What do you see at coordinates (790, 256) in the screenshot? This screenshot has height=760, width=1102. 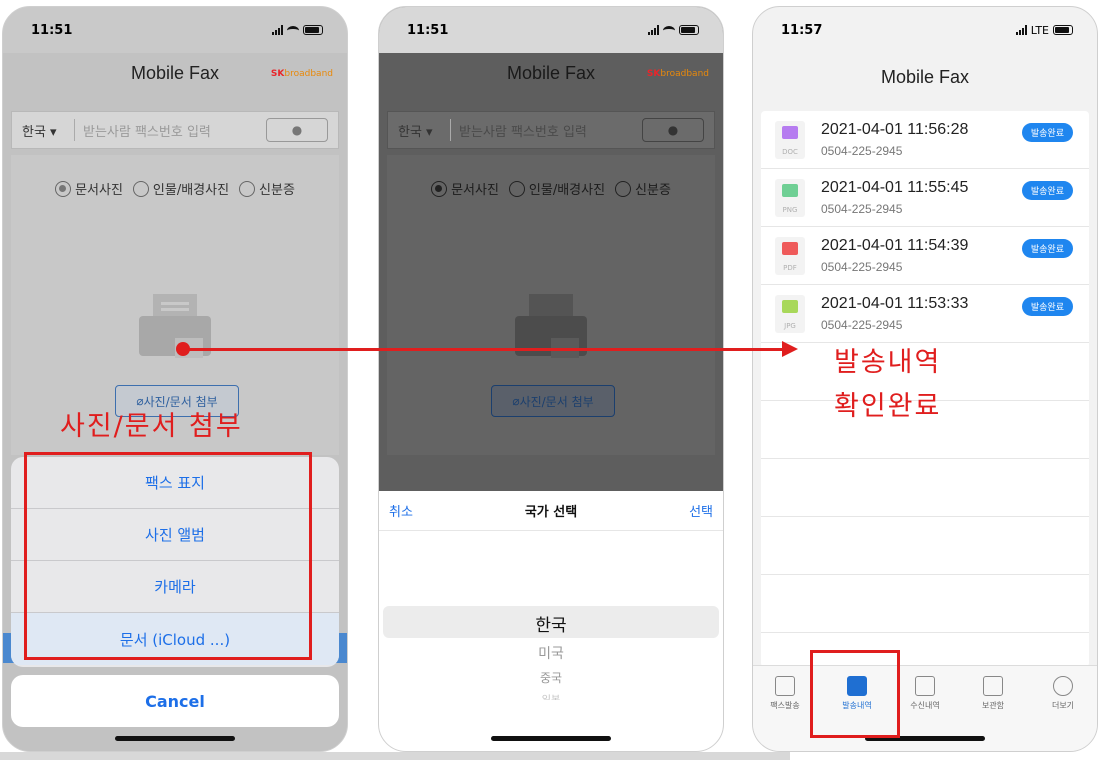 I see `pdf-file-icon: PDF` at bounding box center [790, 256].